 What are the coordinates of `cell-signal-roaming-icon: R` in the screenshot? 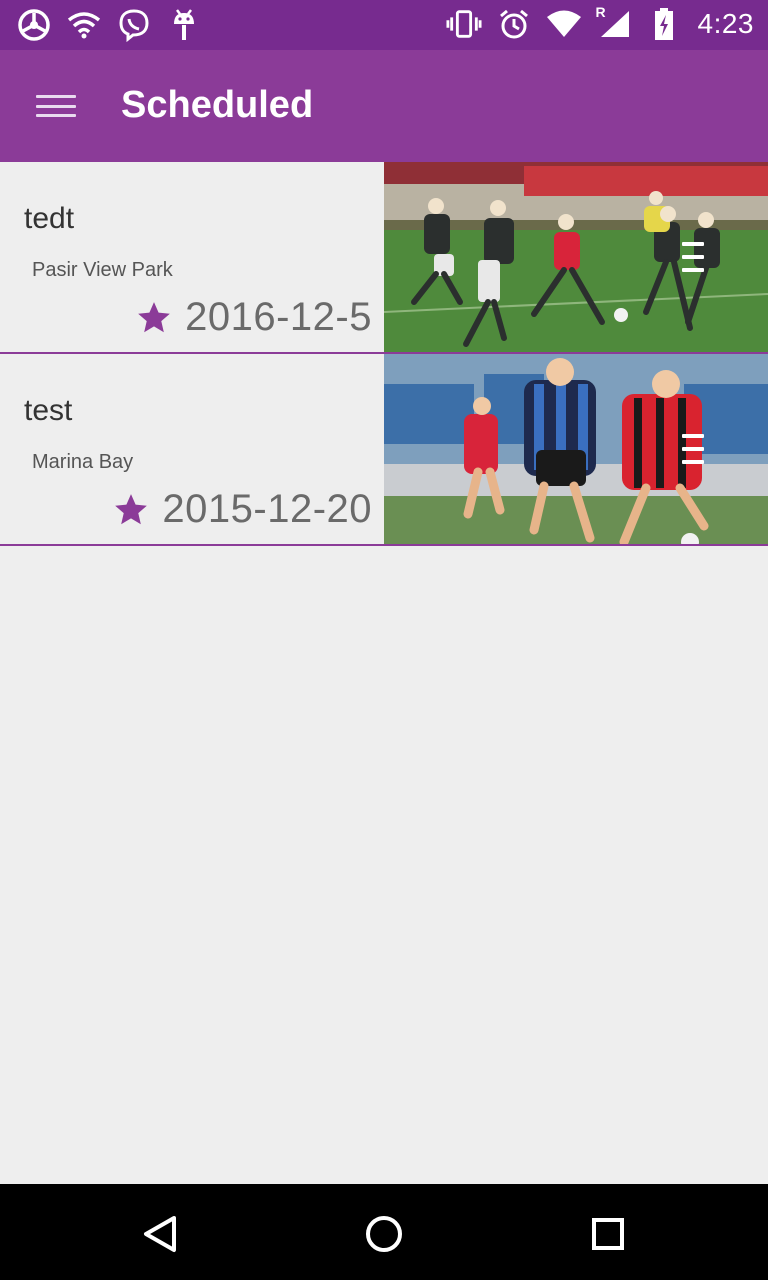 It's located at (613, 23).